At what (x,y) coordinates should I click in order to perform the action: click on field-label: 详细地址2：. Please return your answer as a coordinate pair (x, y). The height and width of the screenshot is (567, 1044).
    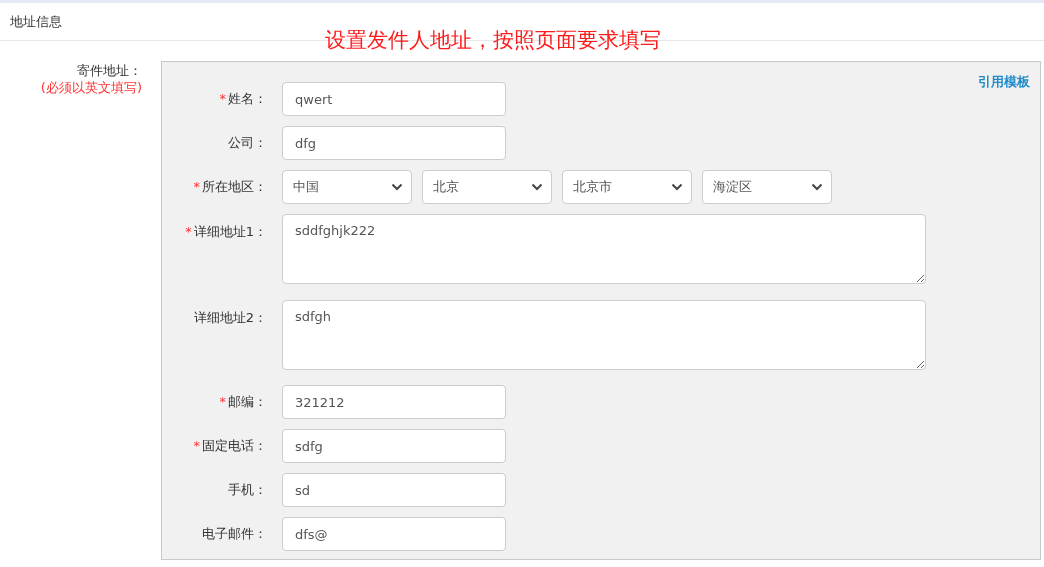
    Looking at the image, I should click on (230, 317).